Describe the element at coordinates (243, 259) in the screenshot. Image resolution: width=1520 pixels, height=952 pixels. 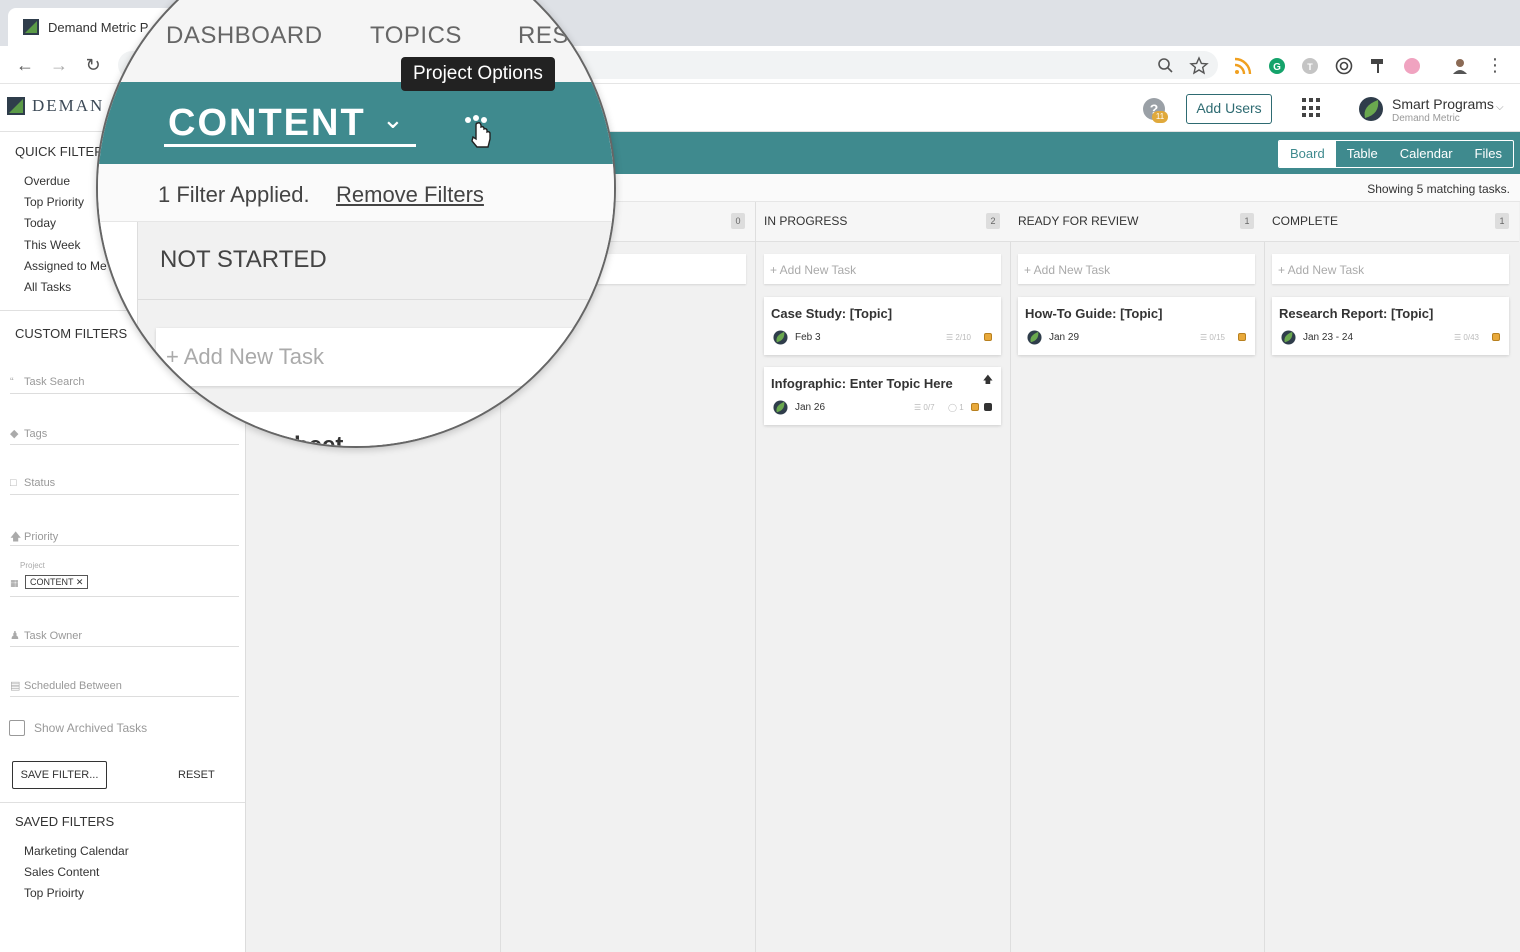
I see `column-title-not-started: NOT STARTED` at that location.